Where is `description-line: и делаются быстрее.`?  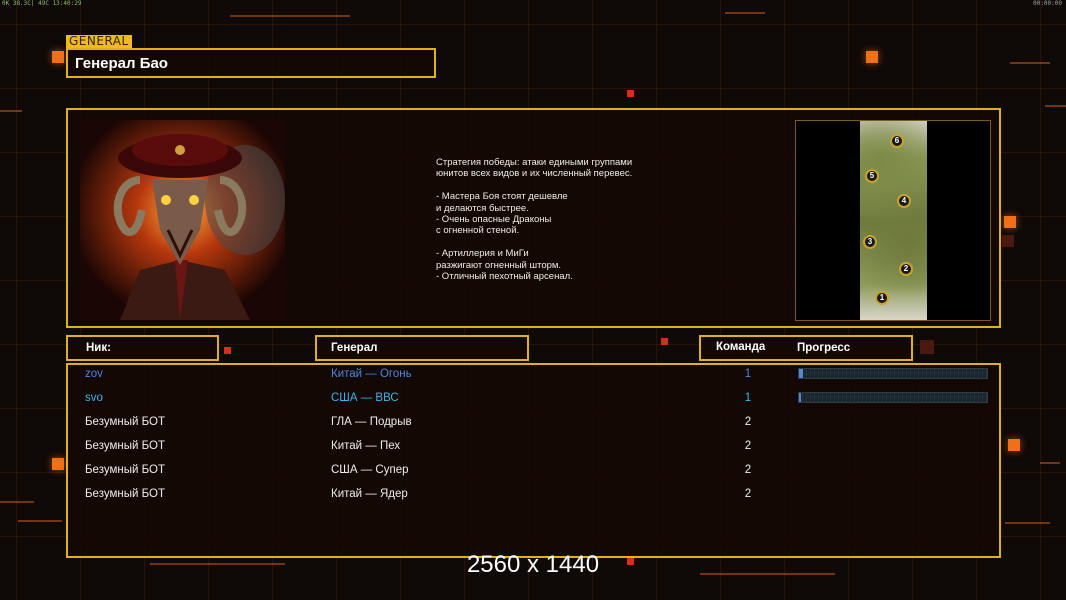 description-line: и делаются быстрее. is located at coordinates (482, 208).